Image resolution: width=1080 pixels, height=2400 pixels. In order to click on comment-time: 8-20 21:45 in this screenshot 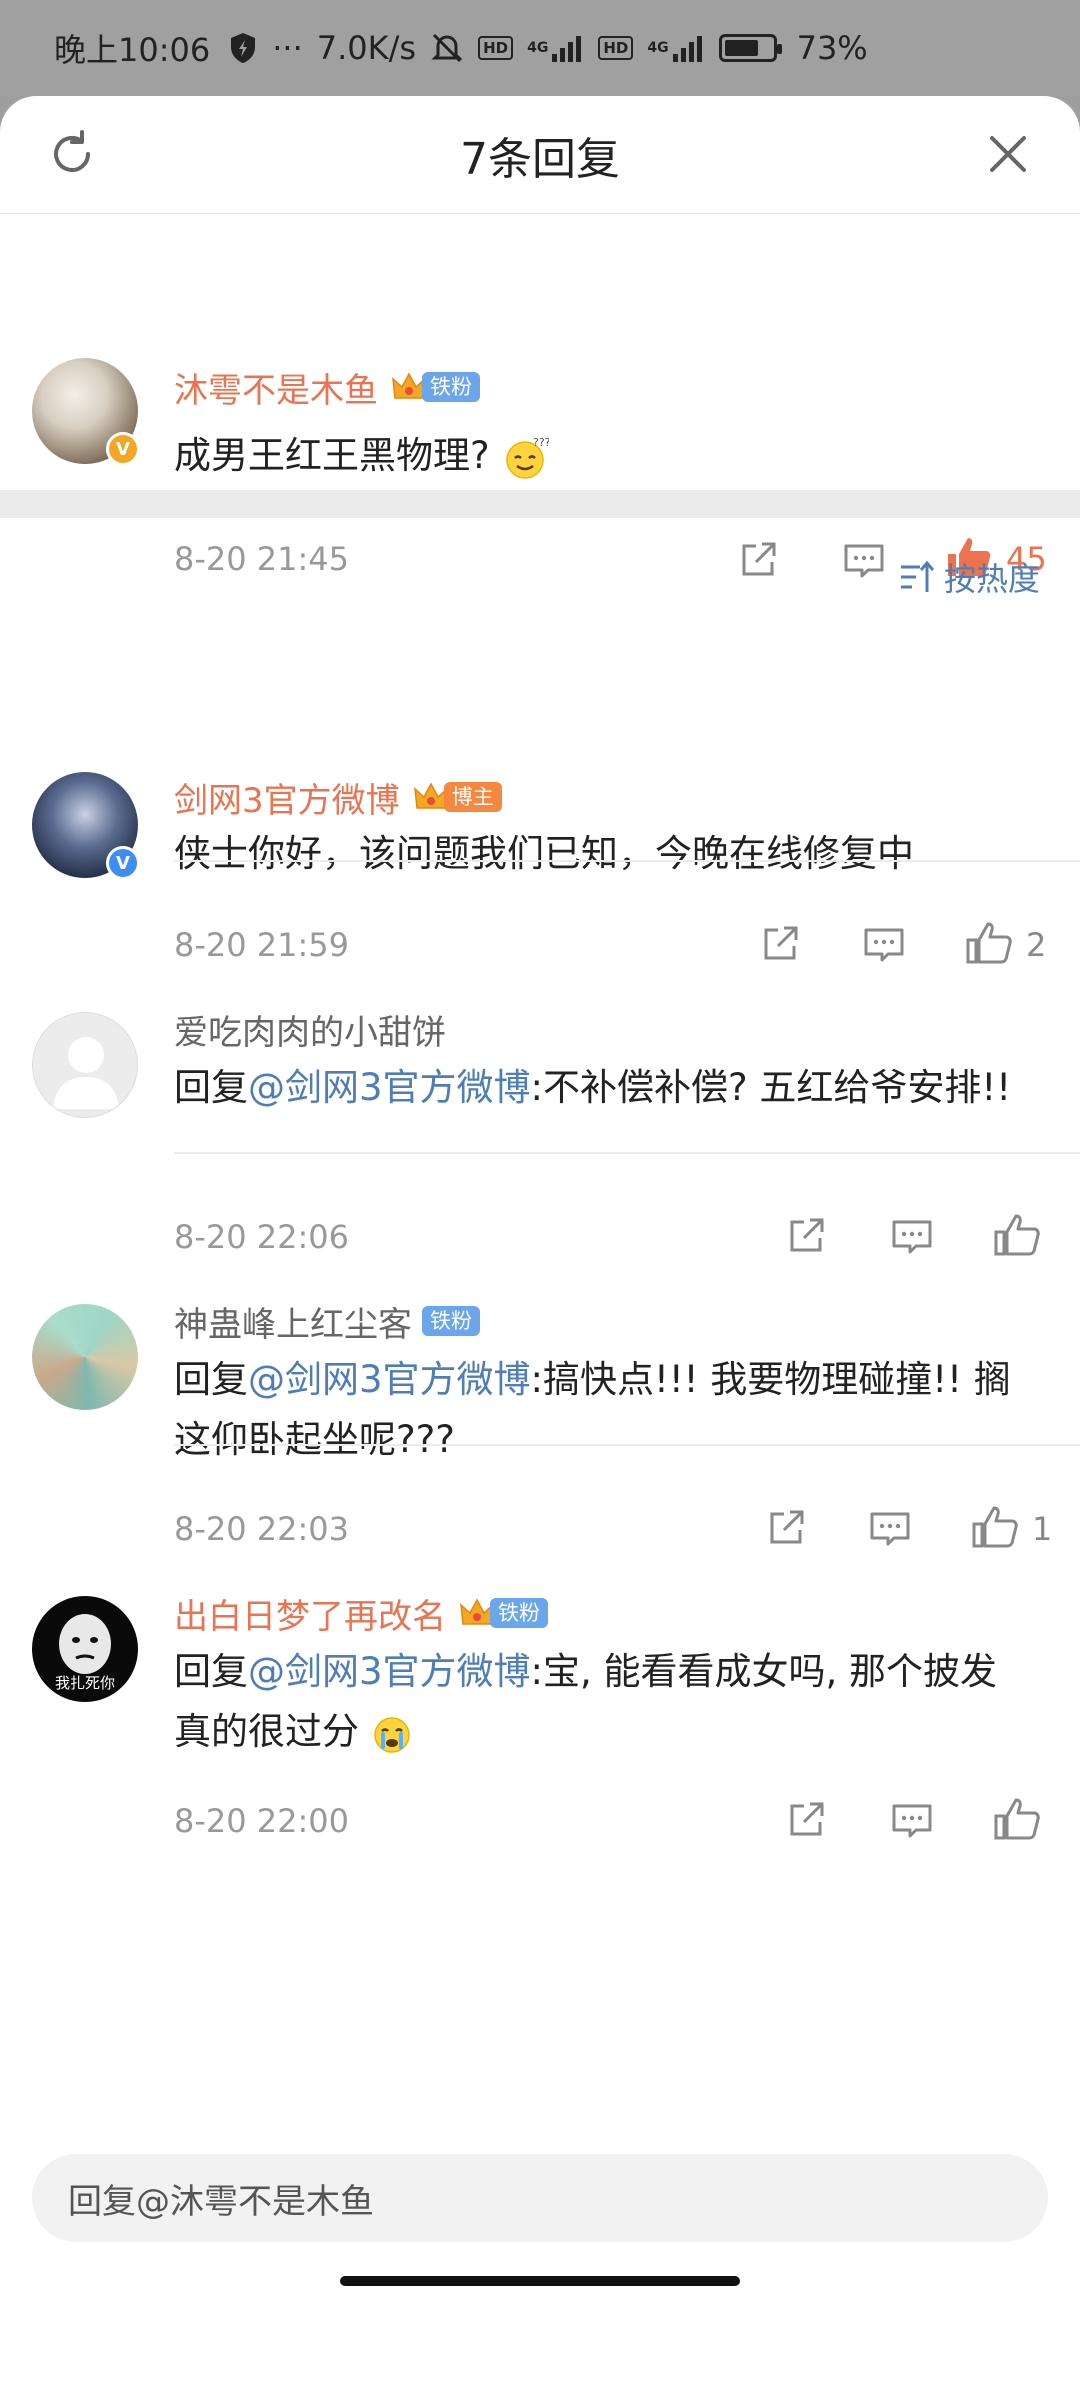, I will do `click(262, 559)`.